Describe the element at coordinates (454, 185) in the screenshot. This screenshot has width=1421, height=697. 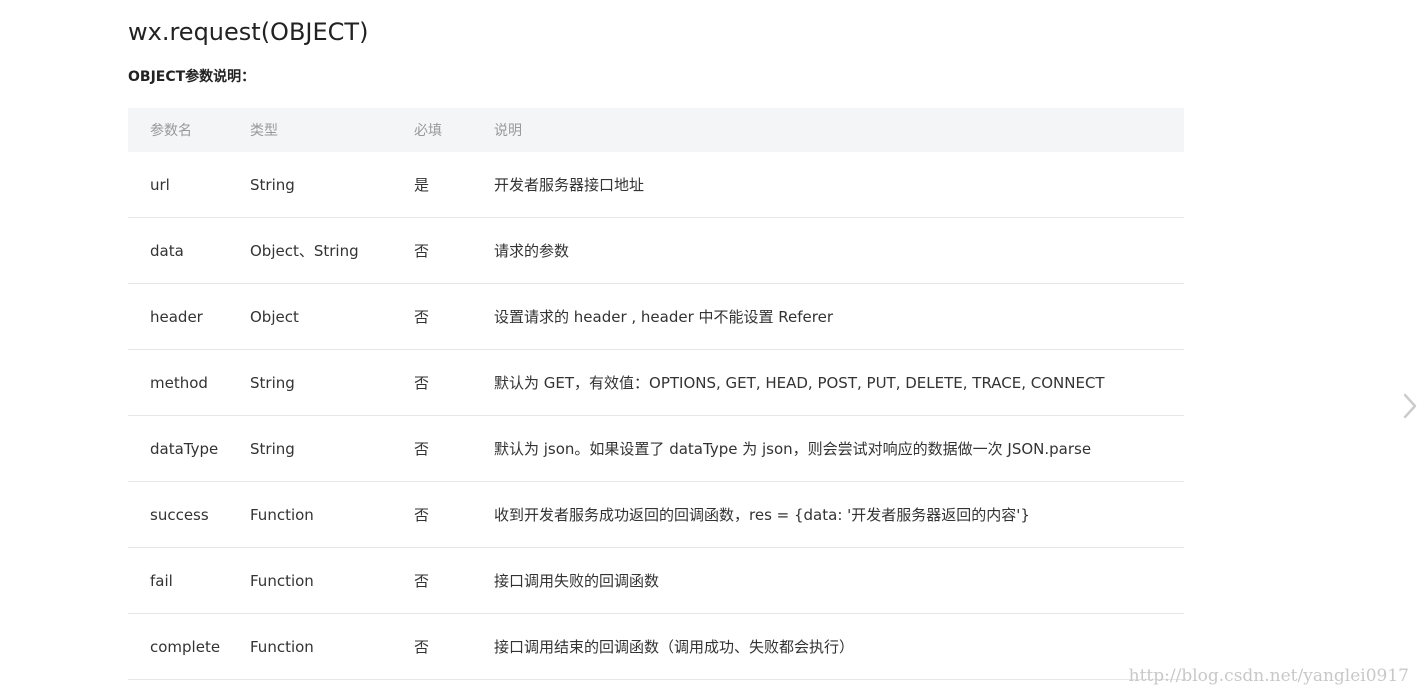
I see `cell-required: 是` at that location.